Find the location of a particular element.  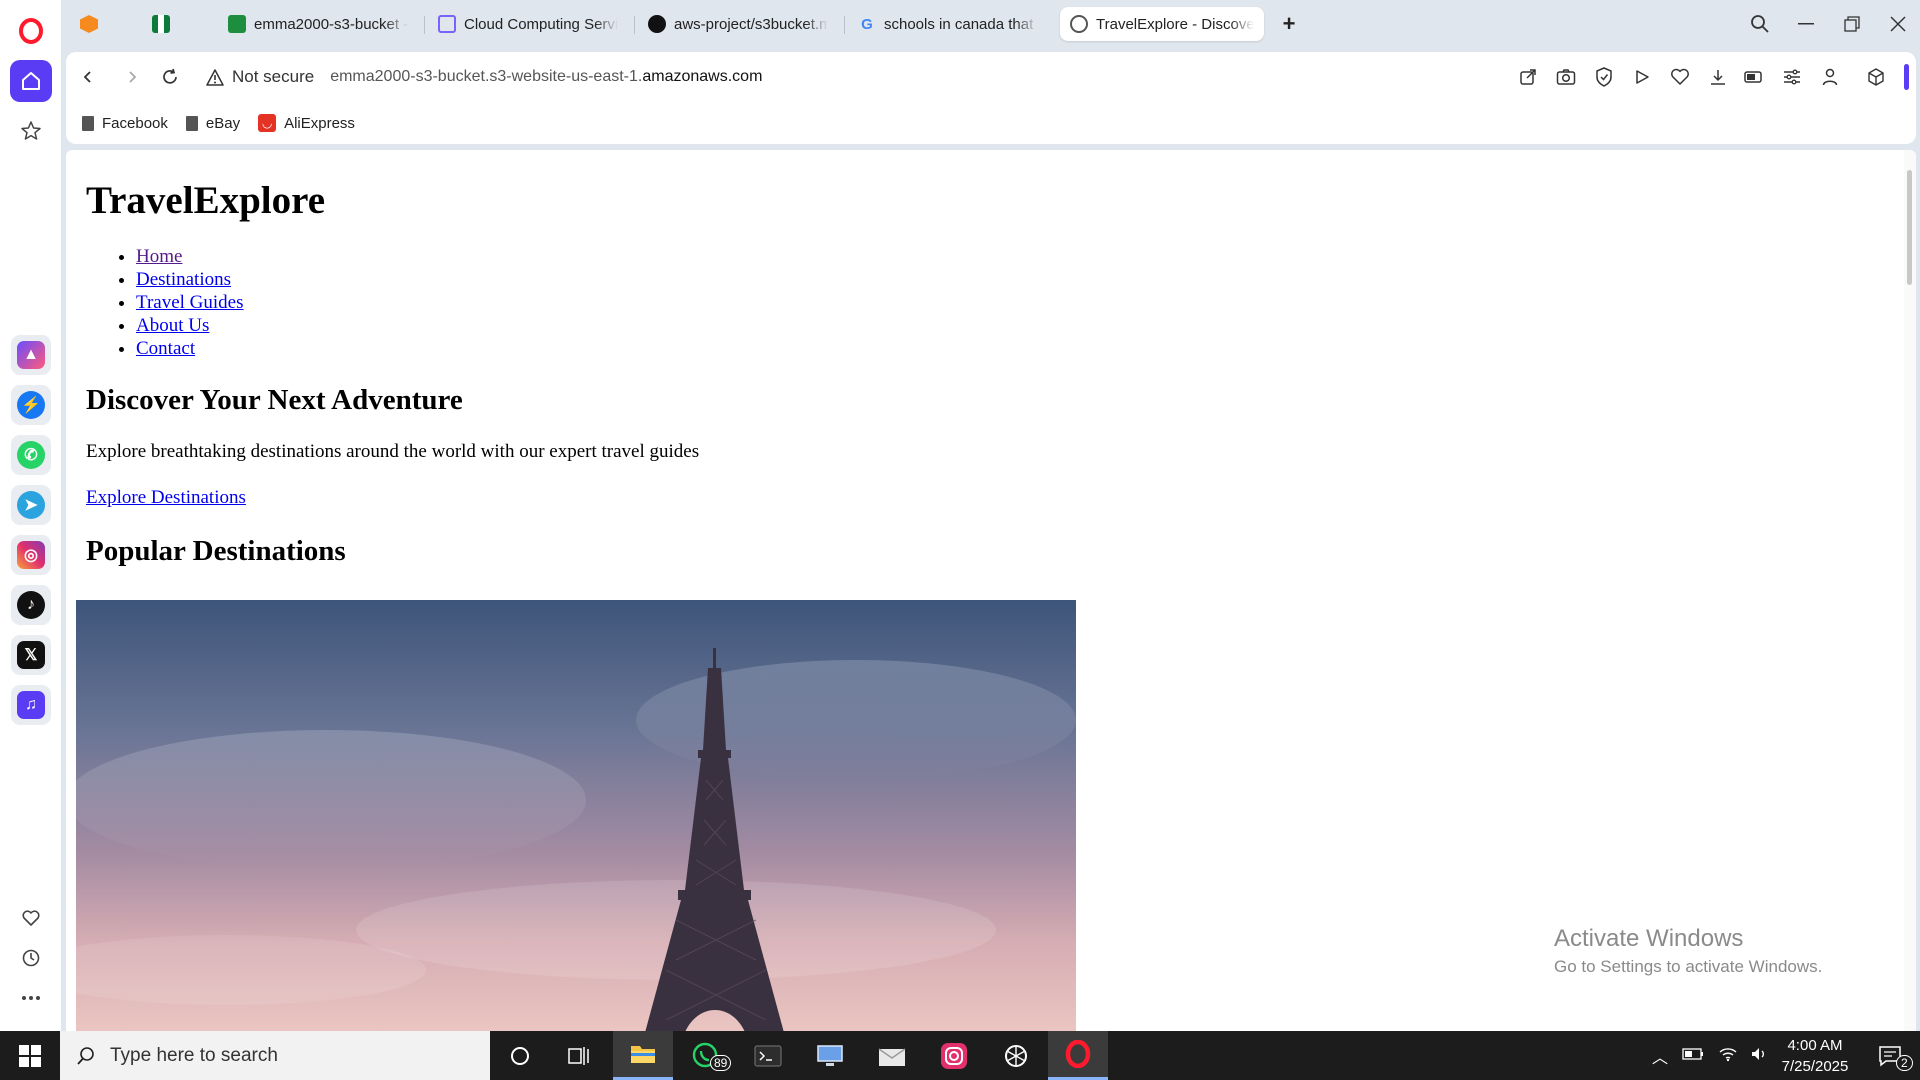

warning-icon is located at coordinates (215, 77).